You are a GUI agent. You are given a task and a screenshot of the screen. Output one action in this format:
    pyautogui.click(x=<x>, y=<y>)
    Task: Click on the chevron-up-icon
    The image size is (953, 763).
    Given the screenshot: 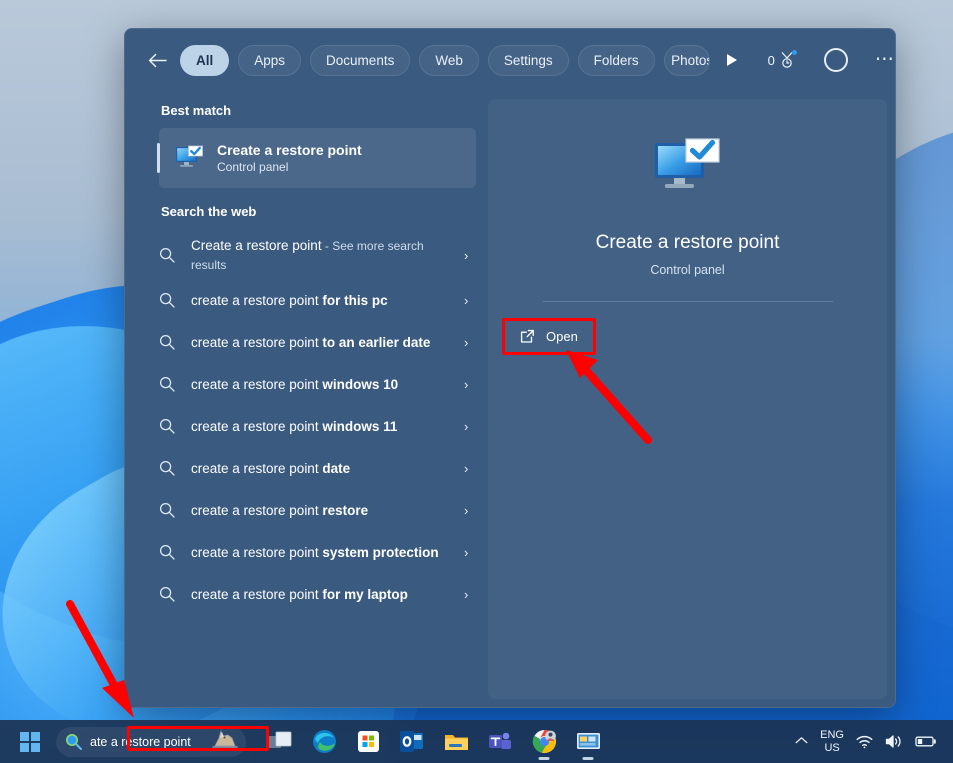 What is the action you would take?
    pyautogui.click(x=801, y=742)
    